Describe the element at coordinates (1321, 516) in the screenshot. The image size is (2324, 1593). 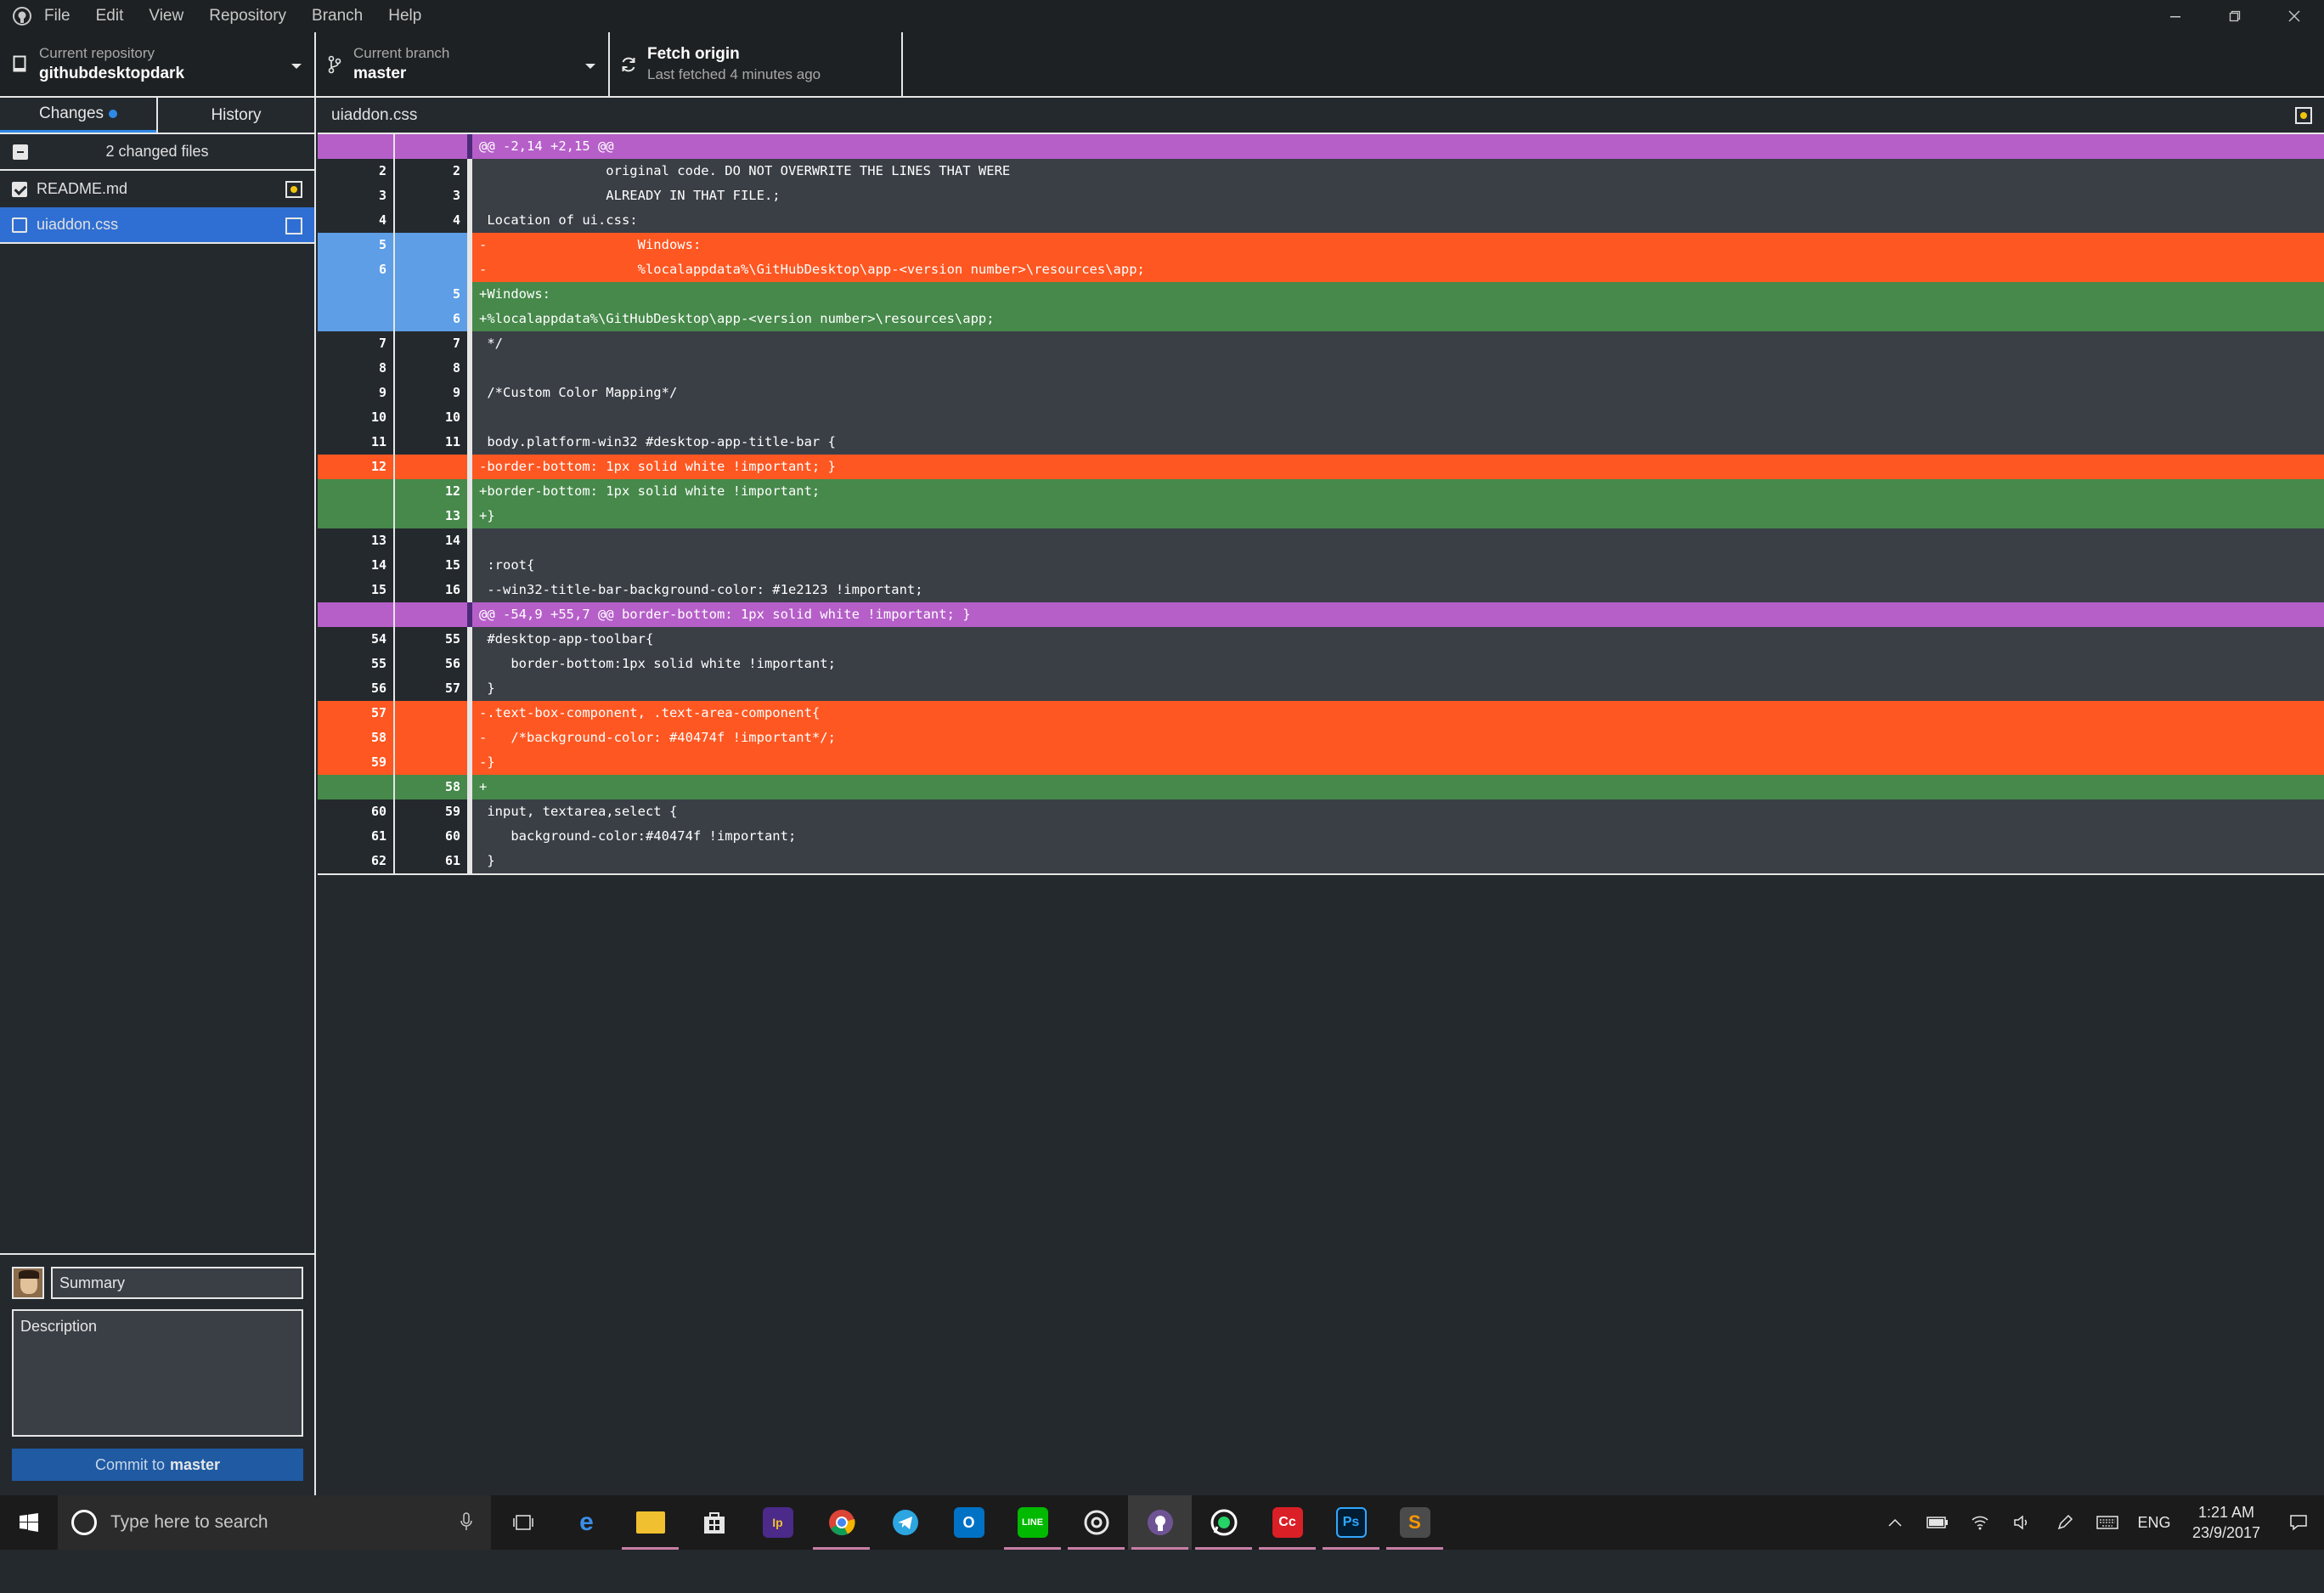
I see `diff-line: 13 +}` at that location.